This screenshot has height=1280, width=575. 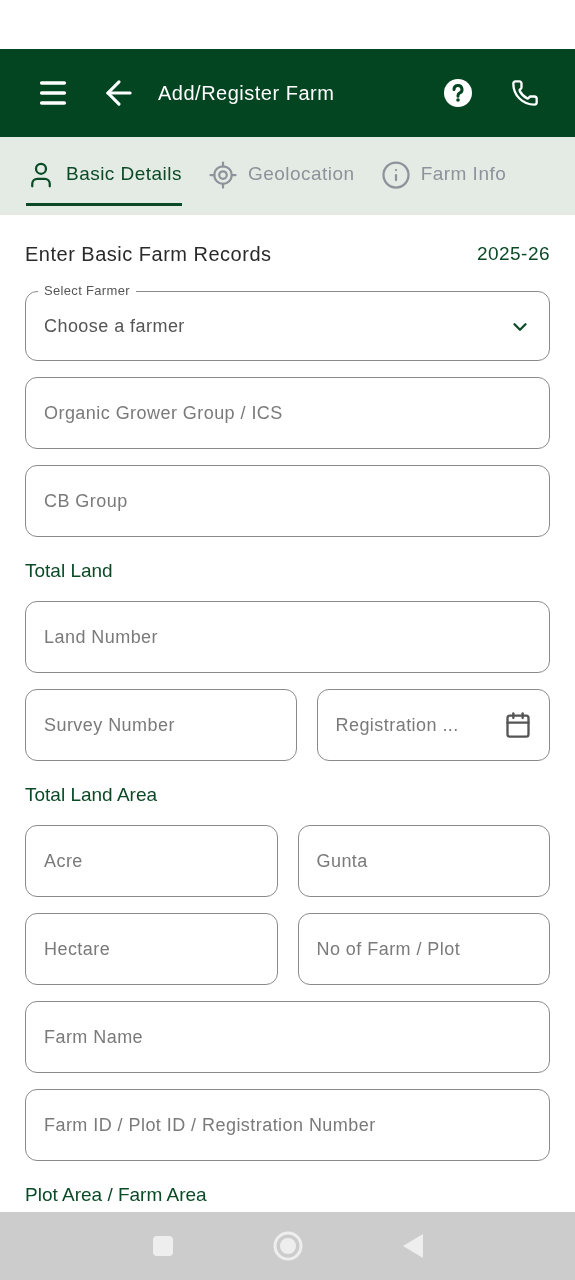 I want to click on form-heading: Enter Basic Farm Records, so click(x=148, y=254).